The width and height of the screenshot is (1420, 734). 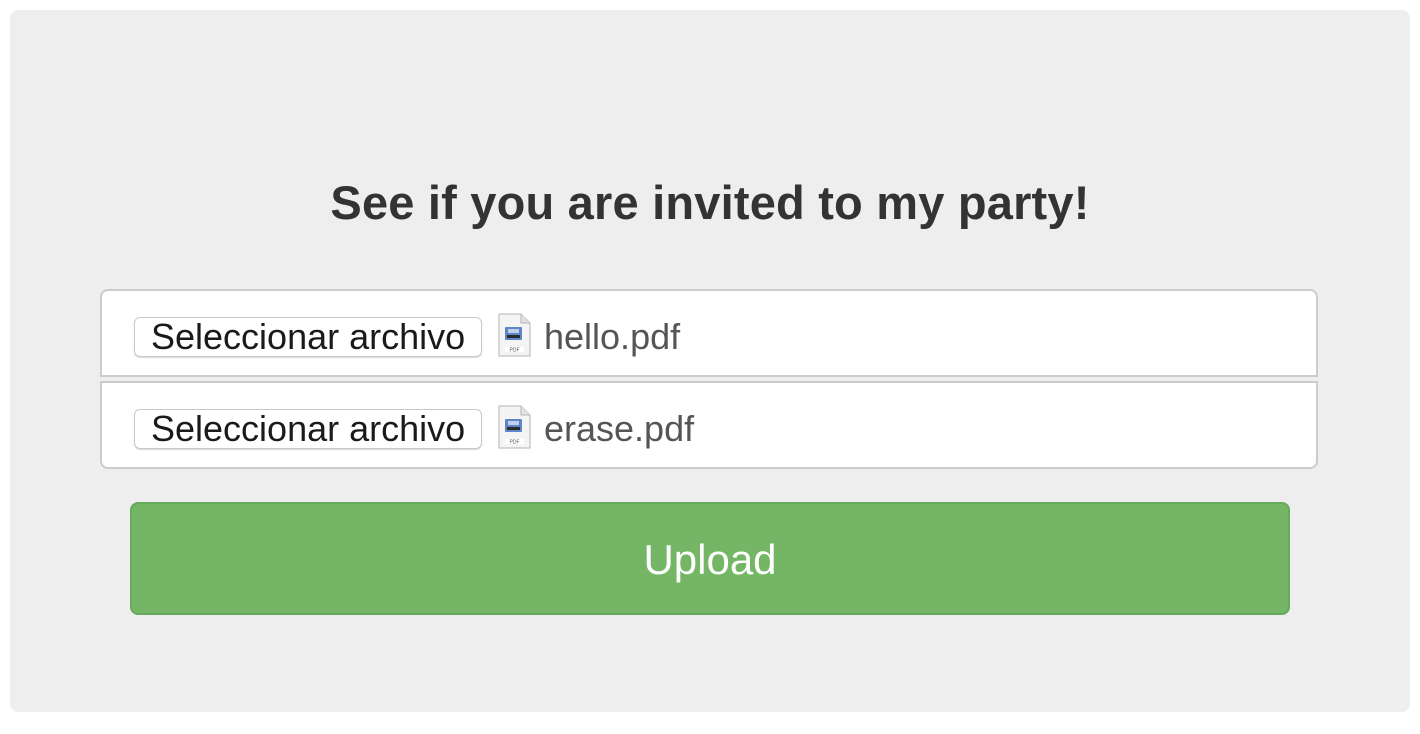 I want to click on selected-file-name: hello.pdf, so click(x=612, y=336).